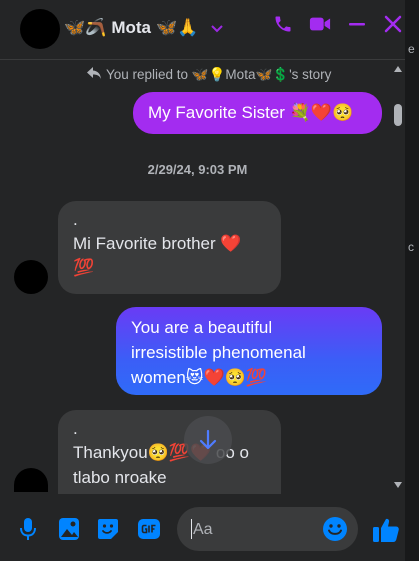 Image resolution: width=419 pixels, height=561 pixels. What do you see at coordinates (84, 267) in the screenshot?
I see `message-text: 💯` at bounding box center [84, 267].